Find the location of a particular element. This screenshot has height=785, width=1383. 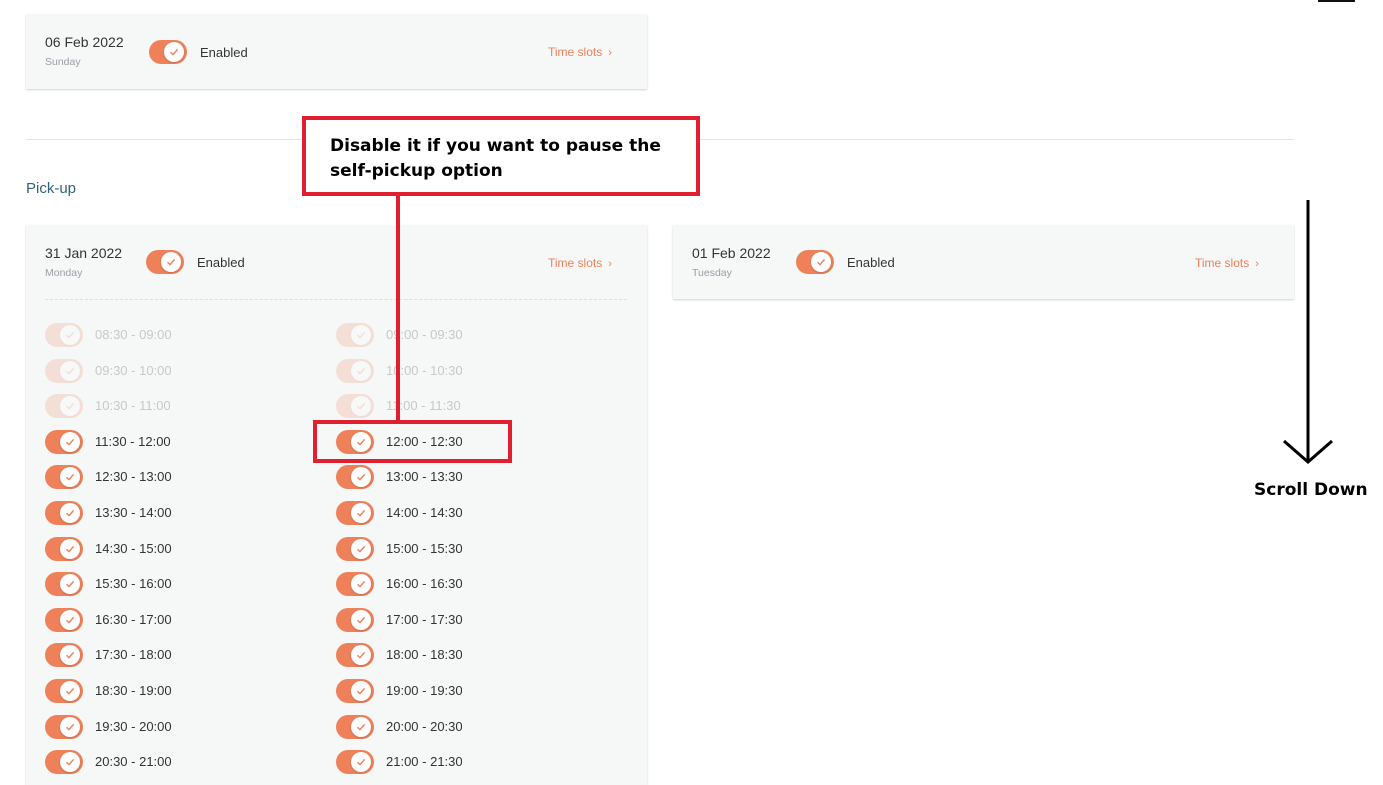

time-slot-label: 09:30 - 10:00 is located at coordinates (133, 370).